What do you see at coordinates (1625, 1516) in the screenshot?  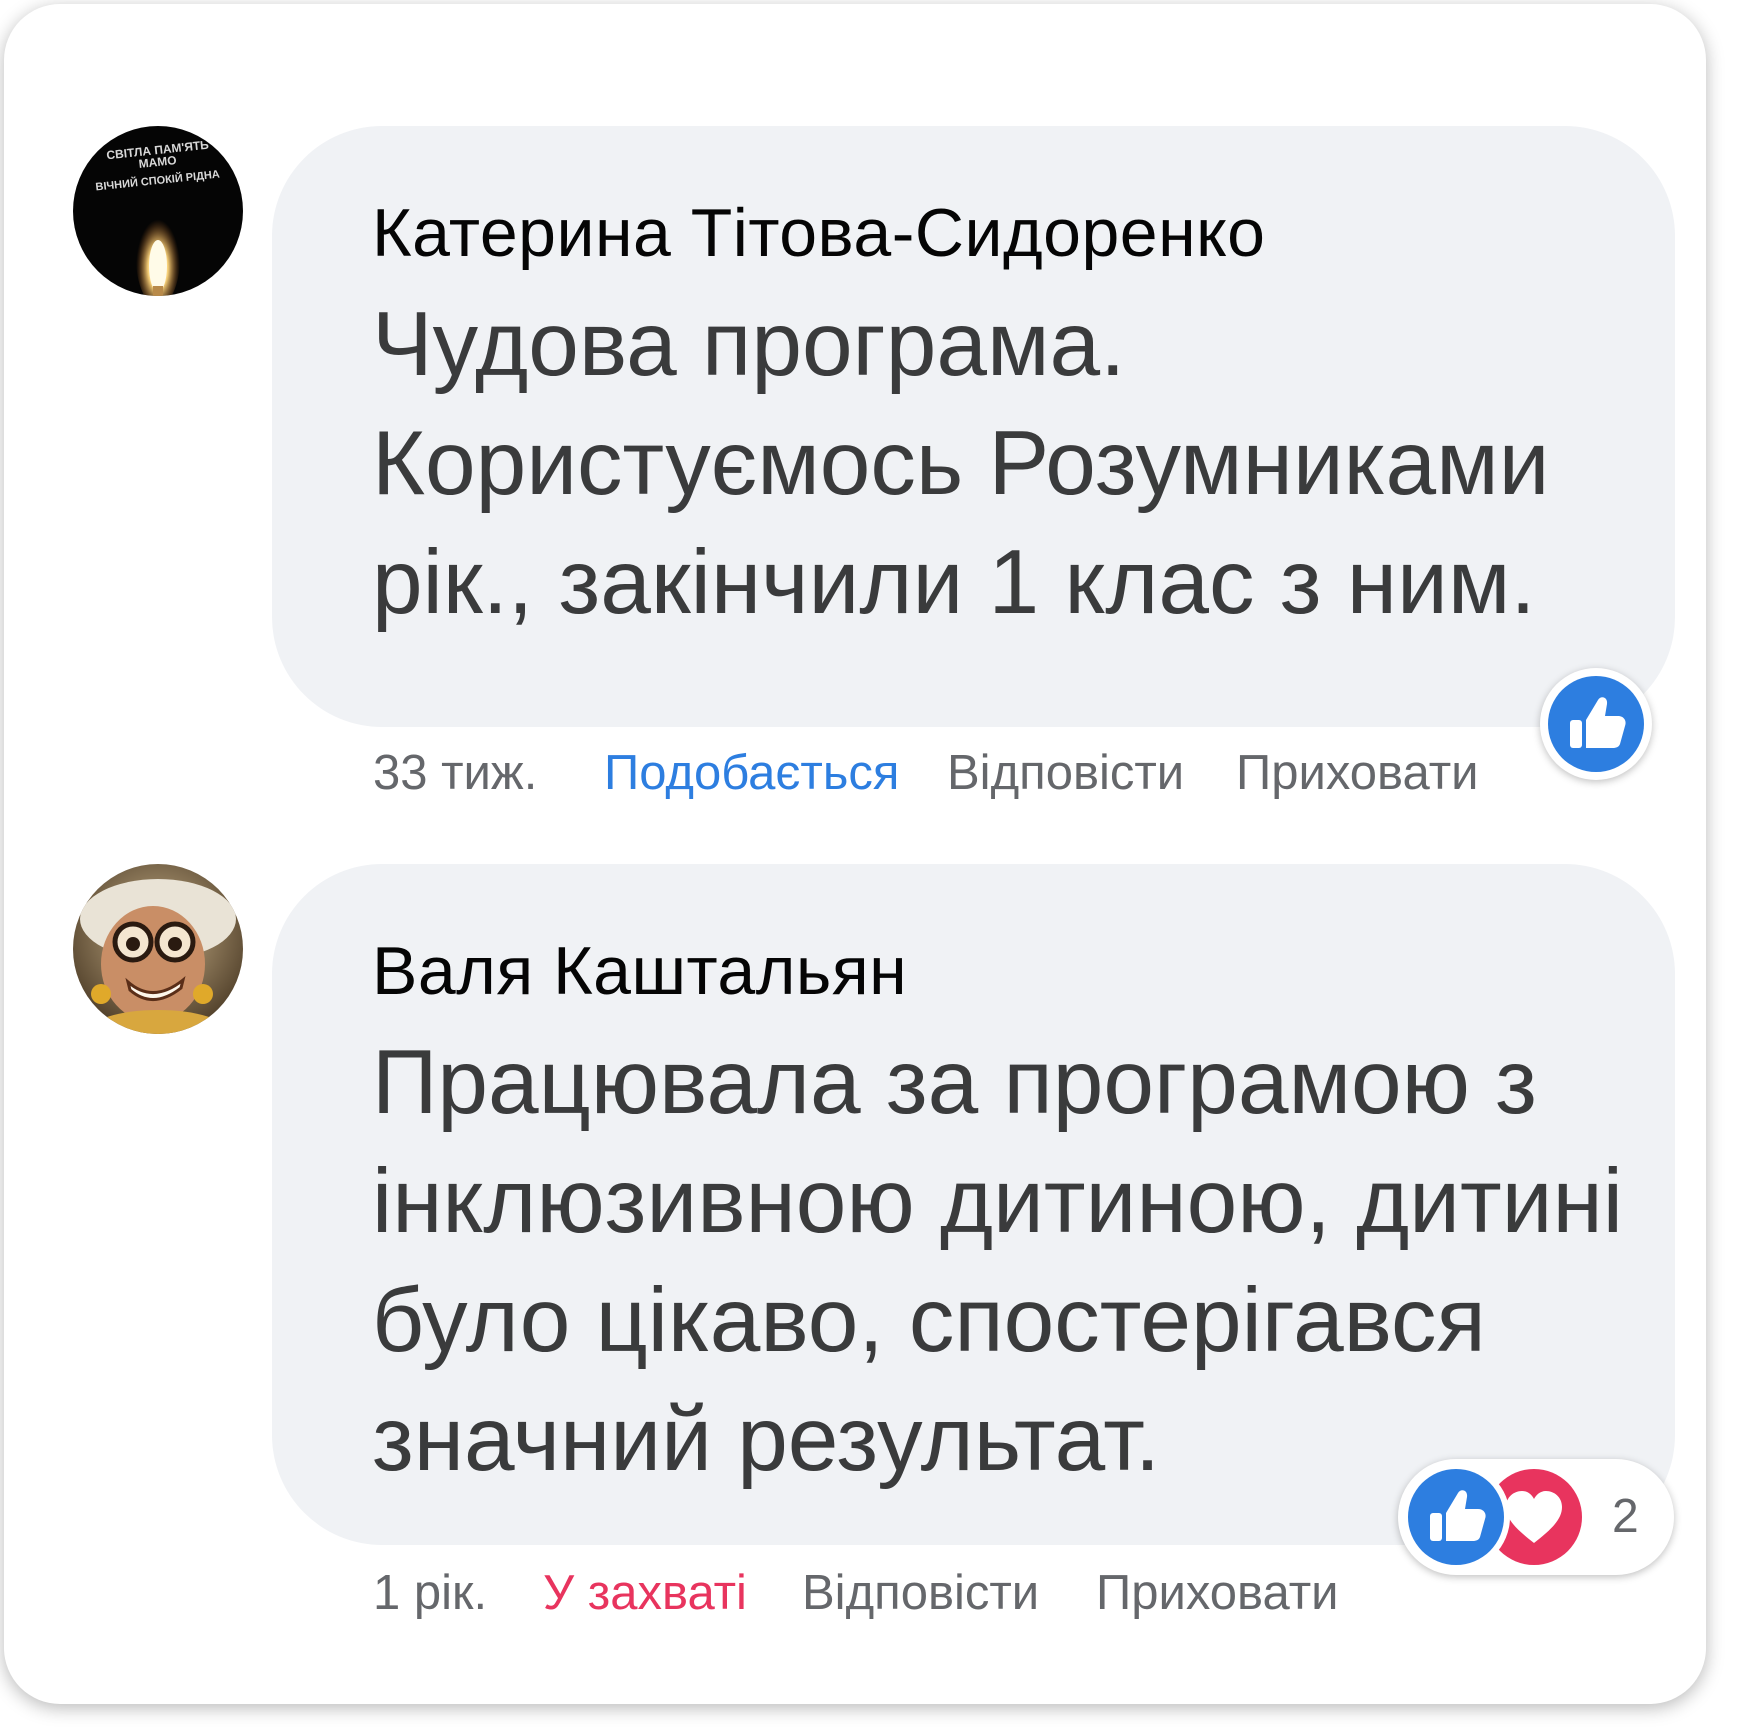 I see `reaction-count: 2` at bounding box center [1625, 1516].